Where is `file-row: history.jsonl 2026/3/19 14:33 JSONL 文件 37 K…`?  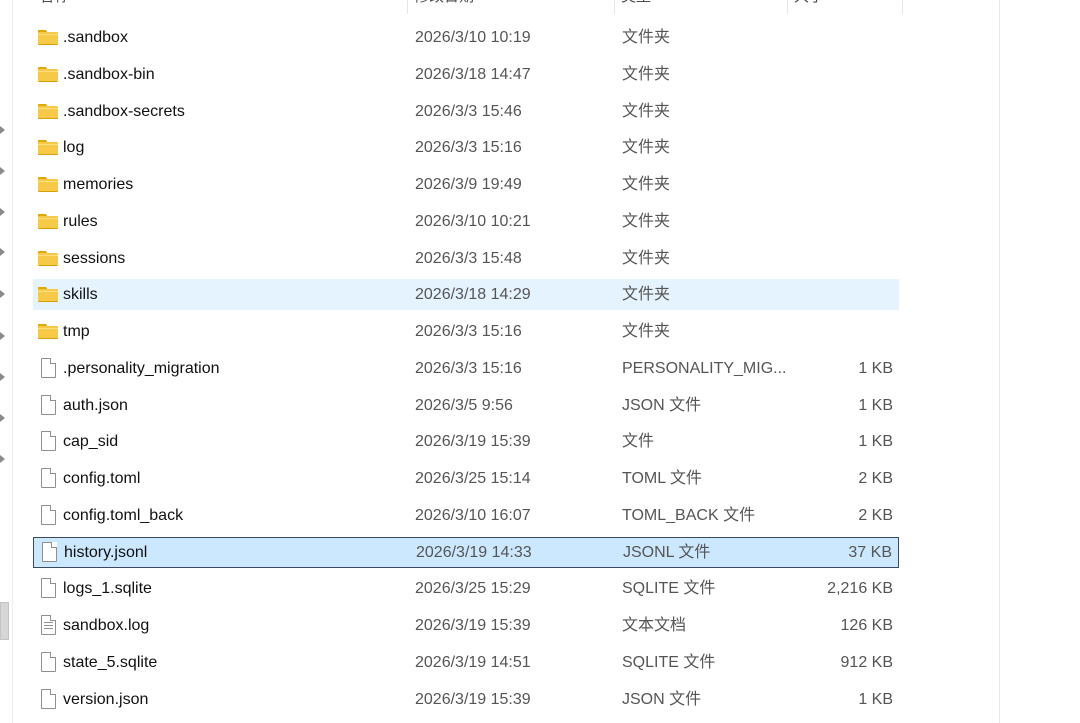
file-row: history.jsonl 2026/3/19 14:33 JSONL 文件 37 K… is located at coordinates (466, 552).